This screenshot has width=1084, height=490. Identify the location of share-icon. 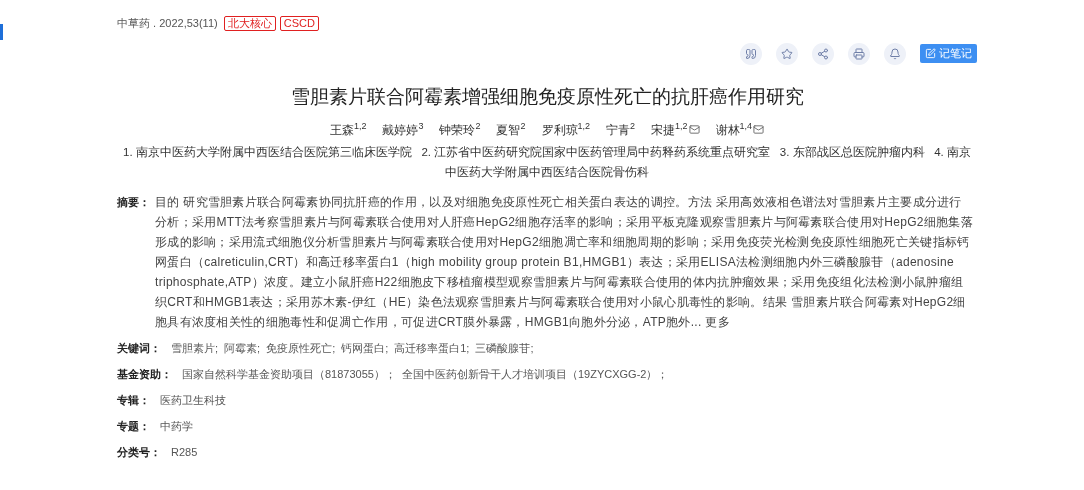
(823, 53).